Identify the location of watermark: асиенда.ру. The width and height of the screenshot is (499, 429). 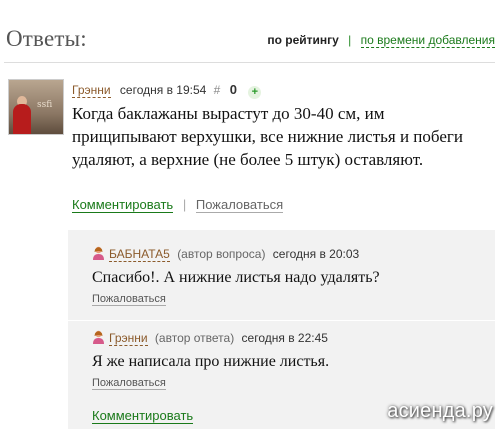
(440, 411).